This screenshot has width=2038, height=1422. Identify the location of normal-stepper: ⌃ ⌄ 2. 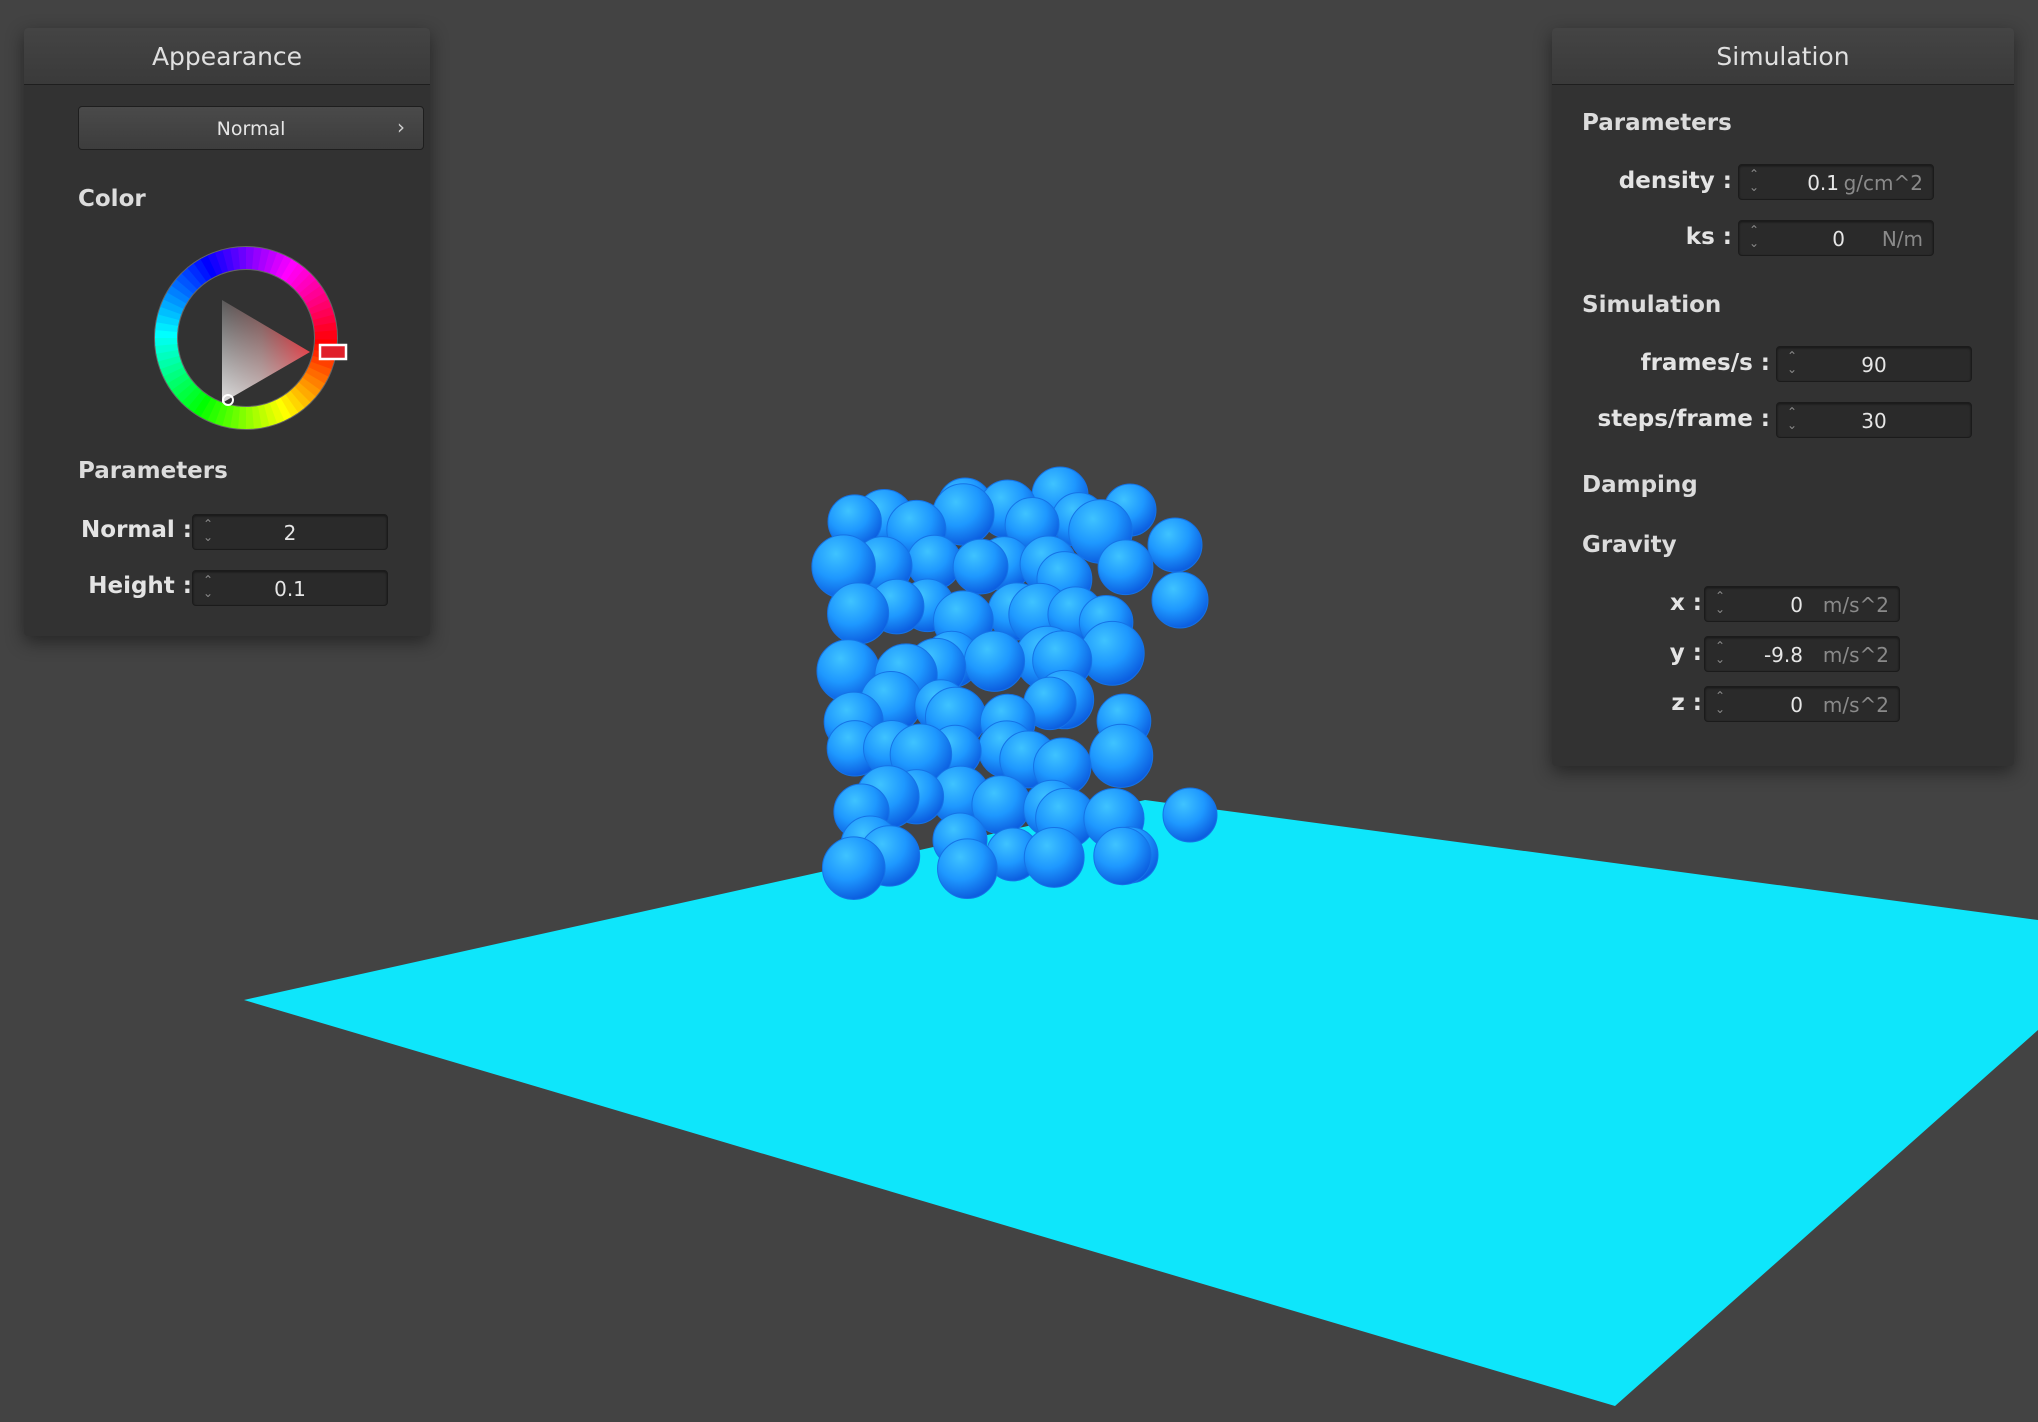
(290, 532).